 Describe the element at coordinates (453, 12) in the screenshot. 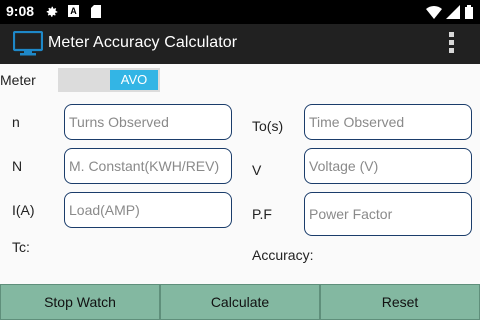

I see `signal-icon` at that location.